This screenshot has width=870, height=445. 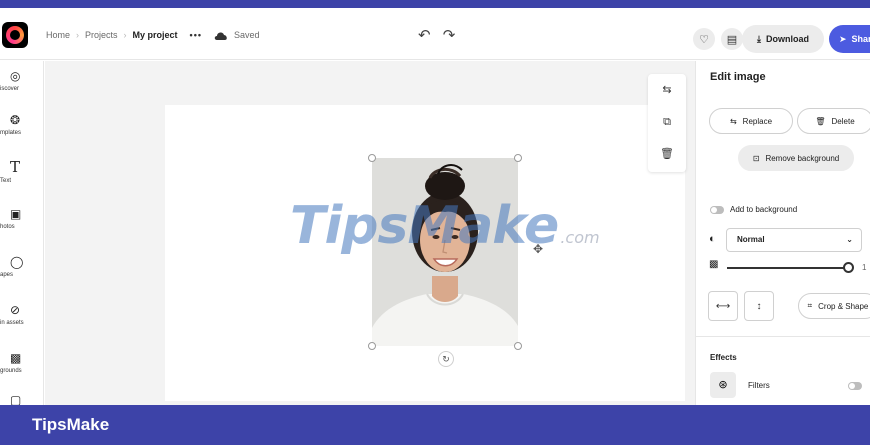 I want to click on cloud-icon, so click(x=220, y=35).